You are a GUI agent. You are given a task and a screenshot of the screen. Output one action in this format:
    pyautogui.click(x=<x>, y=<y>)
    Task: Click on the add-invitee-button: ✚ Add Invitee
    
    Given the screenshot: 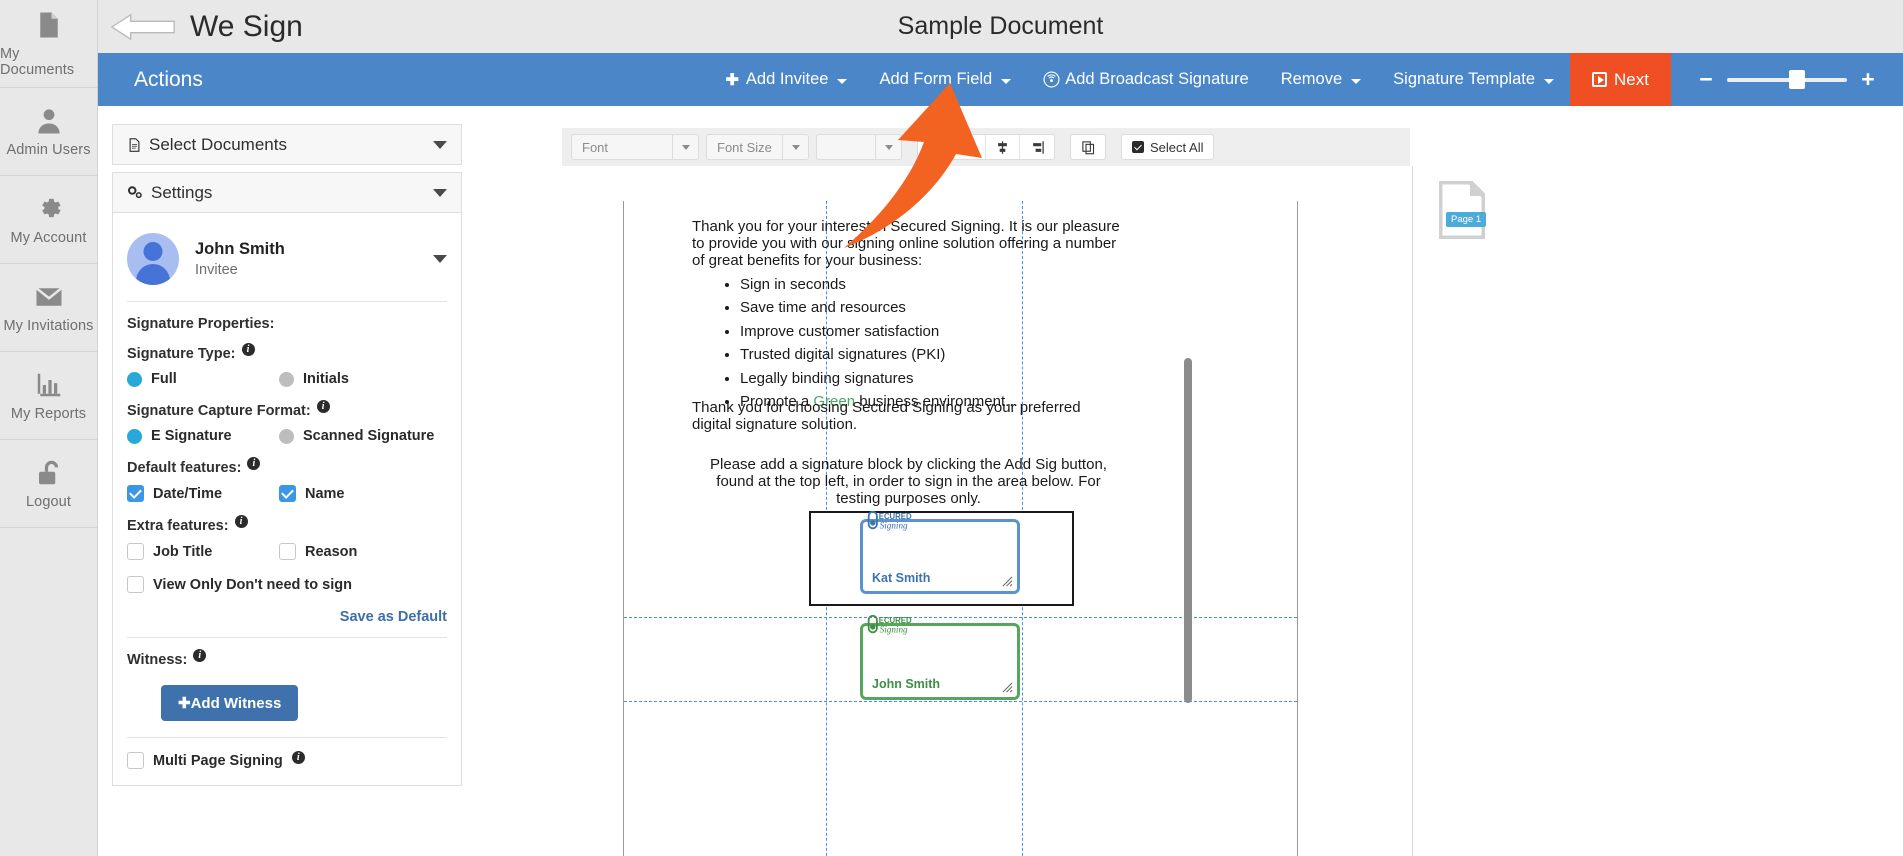 What is the action you would take?
    pyautogui.click(x=786, y=79)
    